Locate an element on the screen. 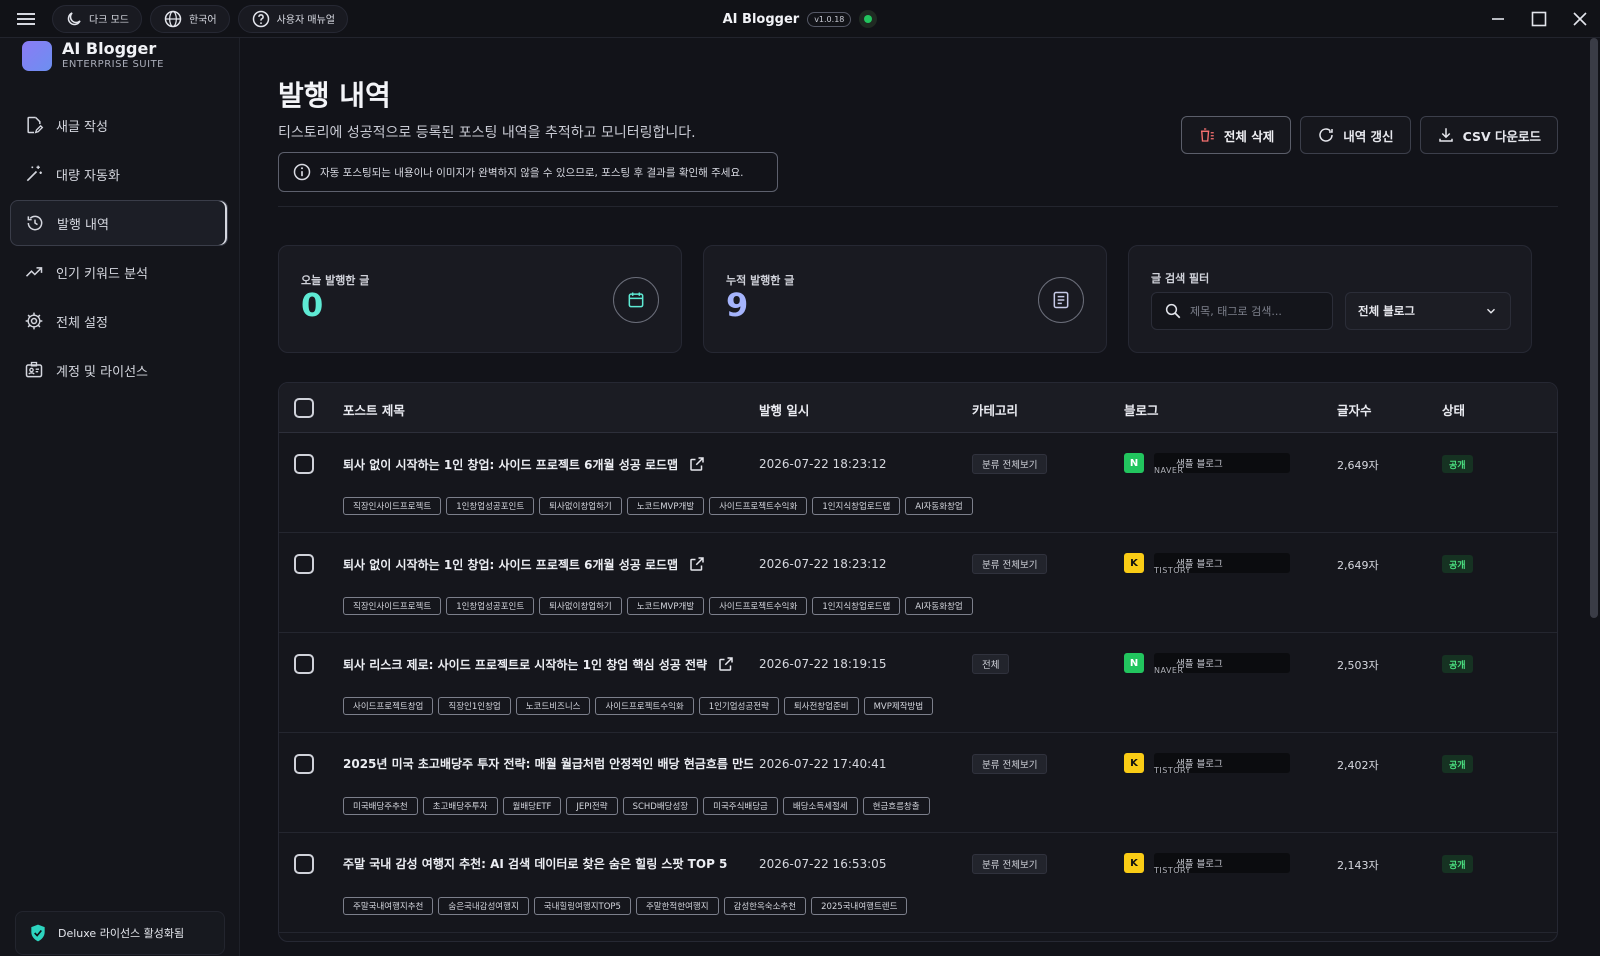  tag-chip: 월배당ETF is located at coordinates (532, 806).